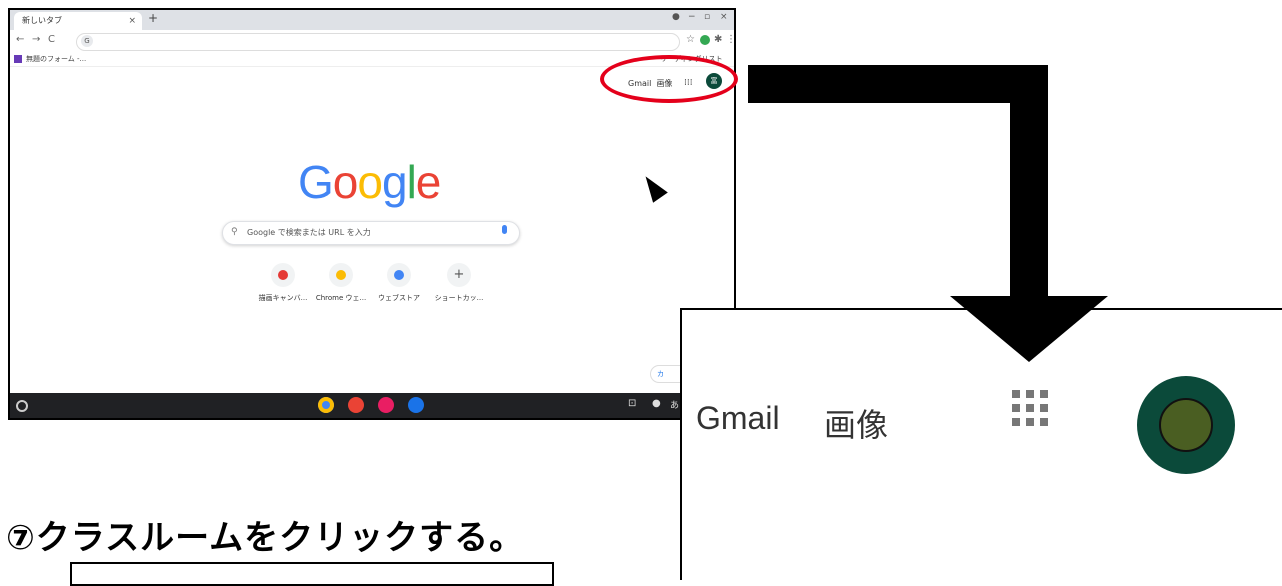  Describe the element at coordinates (718, 39) in the screenshot. I see `extensions-puzzle-icon: ✱` at that location.